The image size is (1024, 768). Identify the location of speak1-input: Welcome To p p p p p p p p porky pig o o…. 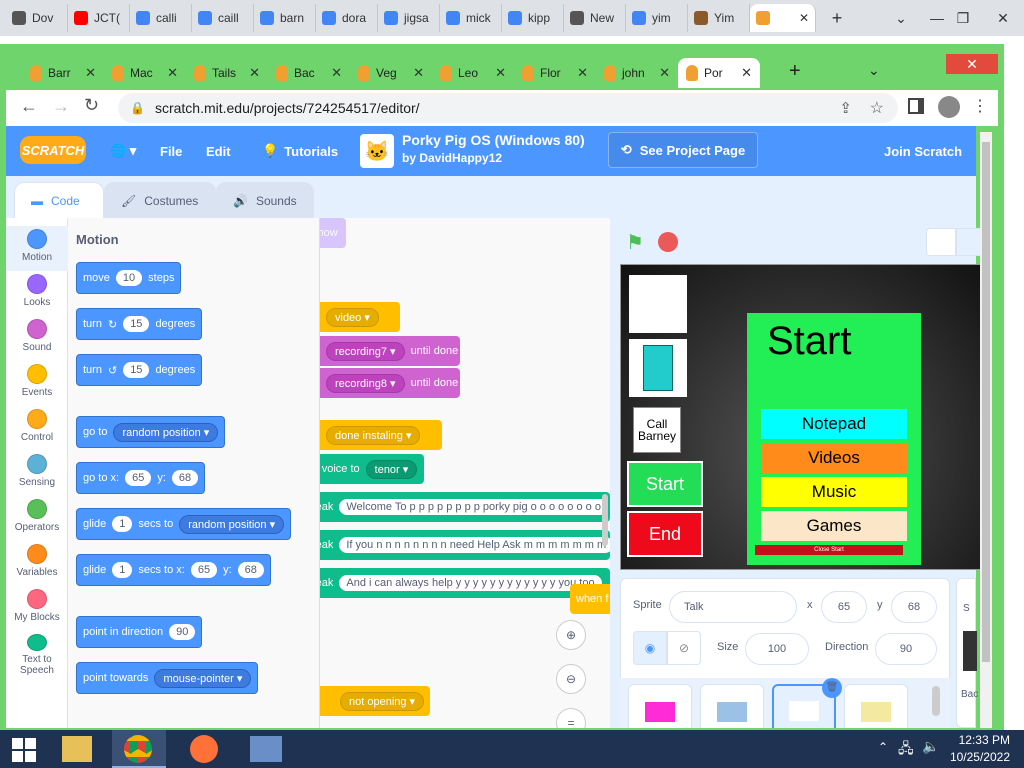
(473, 507).